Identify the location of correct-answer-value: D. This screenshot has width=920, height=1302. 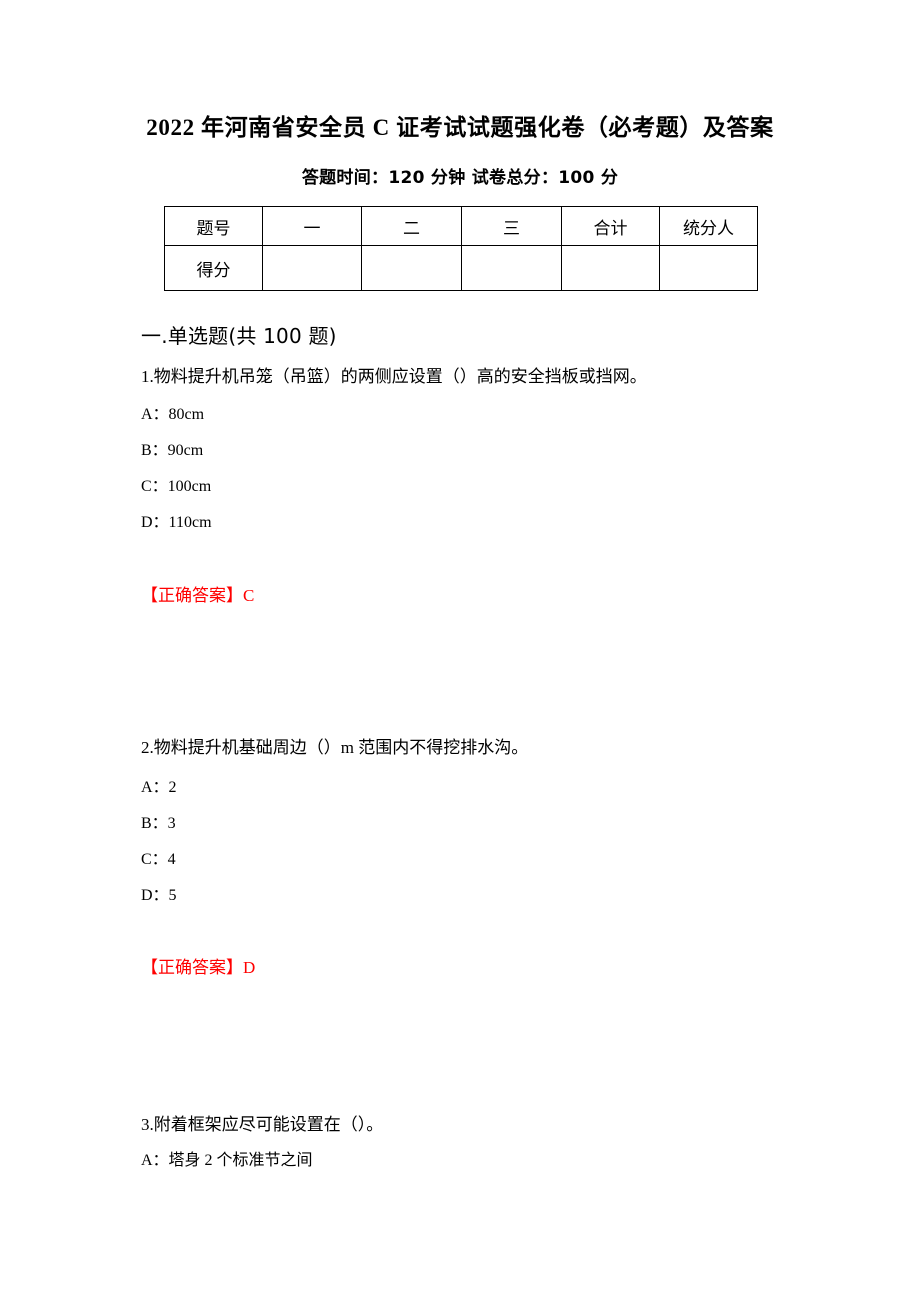
(249, 967).